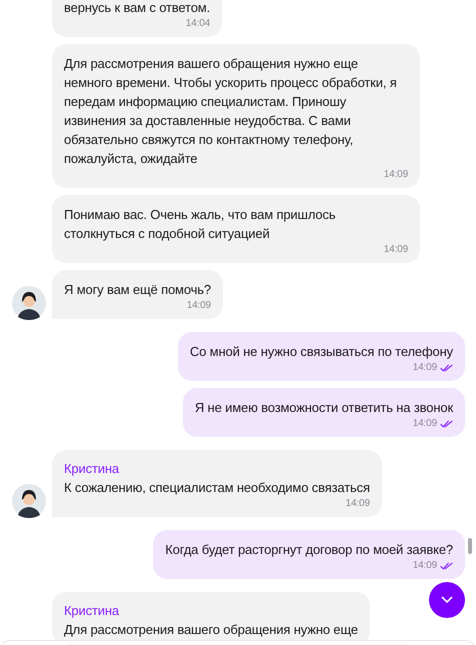  Describe the element at coordinates (137, 8) in the screenshot. I see `message-text: вернусь к вам с ответом.` at that location.